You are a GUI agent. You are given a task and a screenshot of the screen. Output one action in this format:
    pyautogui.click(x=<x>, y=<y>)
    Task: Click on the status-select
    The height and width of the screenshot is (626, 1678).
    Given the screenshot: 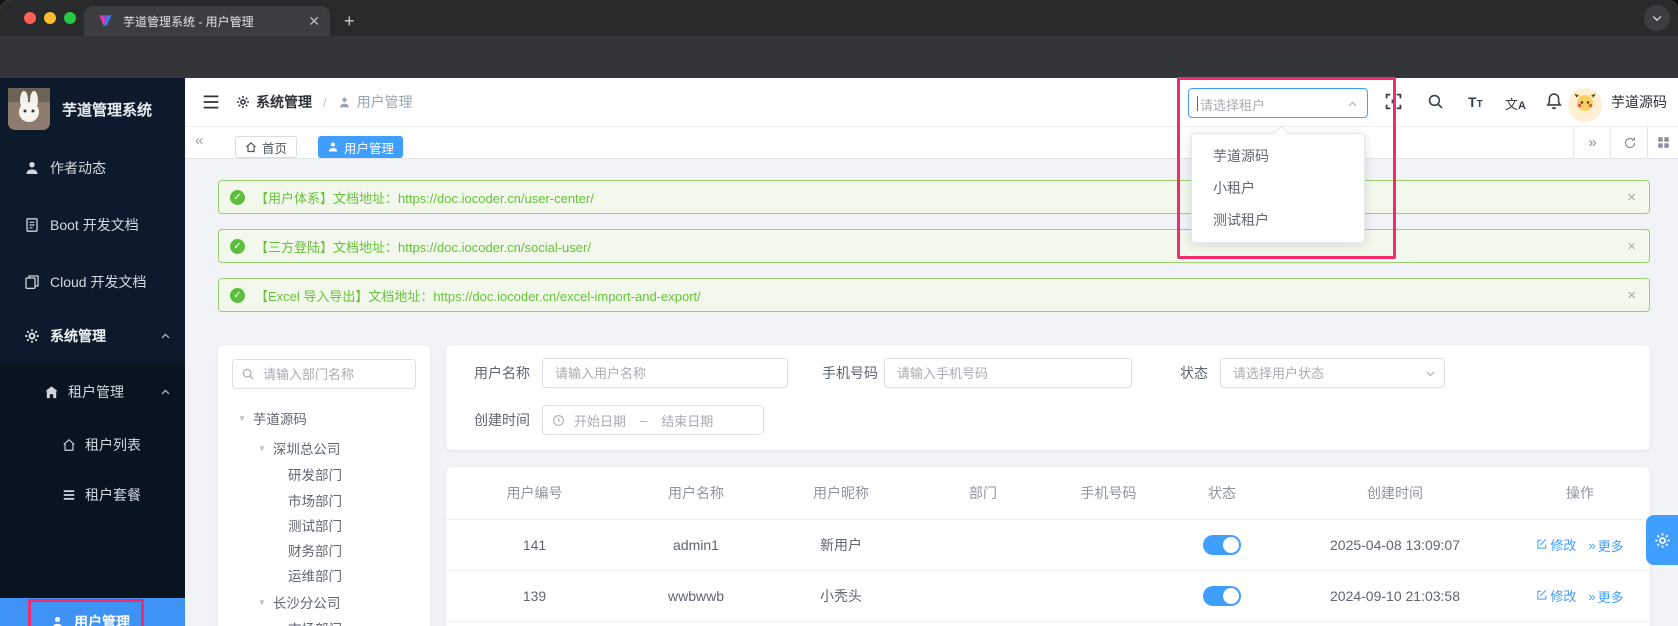 What is the action you would take?
    pyautogui.click(x=1332, y=373)
    